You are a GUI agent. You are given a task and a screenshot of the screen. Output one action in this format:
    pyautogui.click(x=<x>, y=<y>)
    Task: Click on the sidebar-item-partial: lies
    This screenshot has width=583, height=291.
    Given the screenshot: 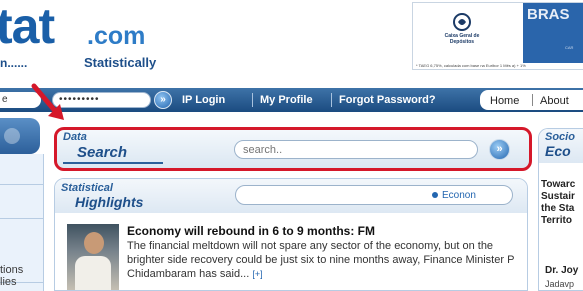 What is the action you would take?
    pyautogui.click(x=8, y=282)
    